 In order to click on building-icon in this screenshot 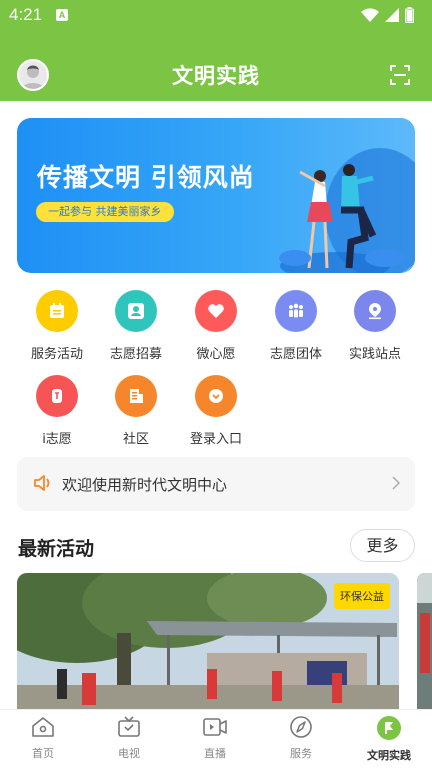, I will do `click(136, 396)`.